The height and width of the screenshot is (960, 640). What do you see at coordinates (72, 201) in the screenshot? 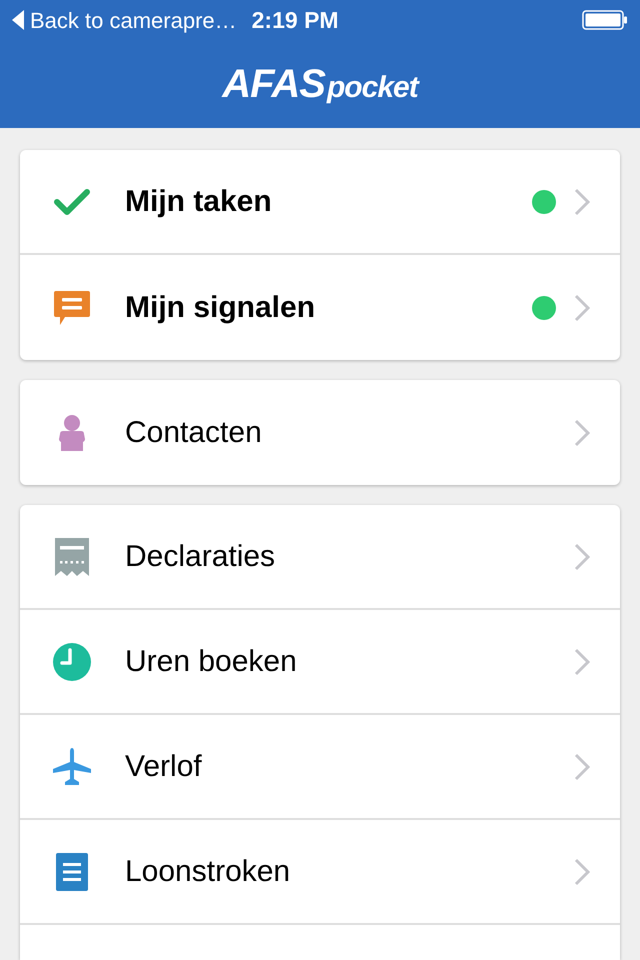
I see `checkmark-icon` at bounding box center [72, 201].